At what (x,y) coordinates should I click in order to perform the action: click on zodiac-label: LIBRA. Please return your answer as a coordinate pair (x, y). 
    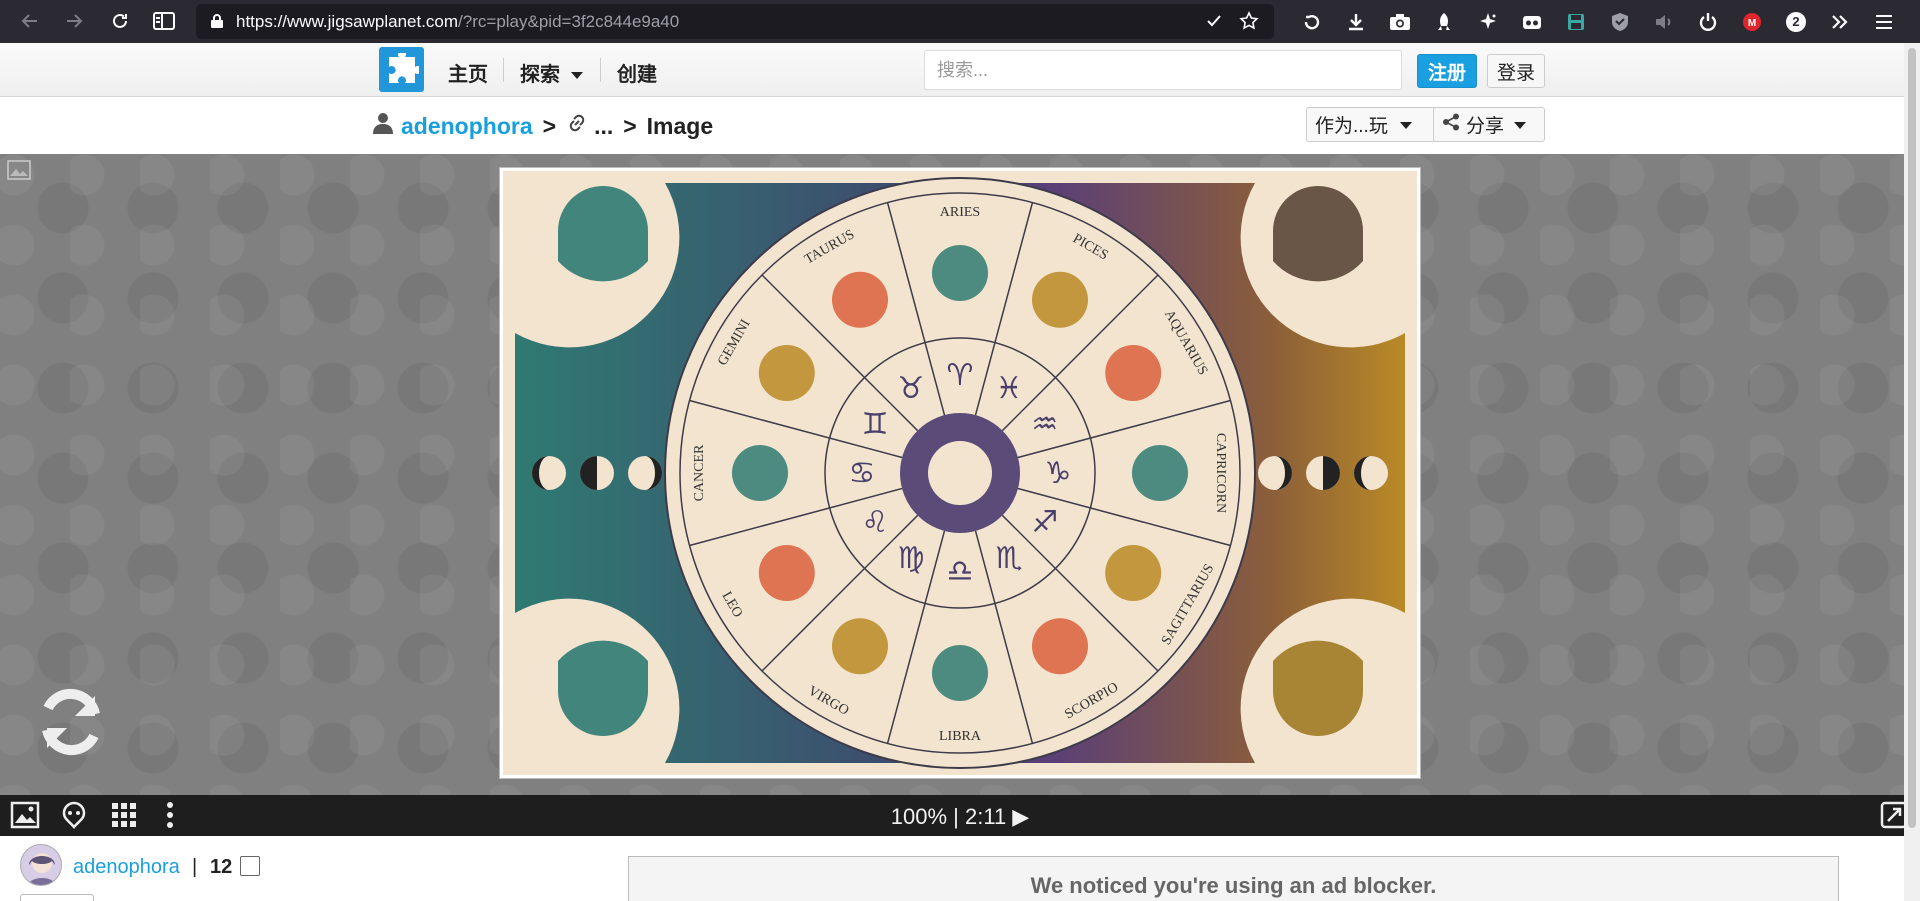
    Looking at the image, I should click on (960, 736).